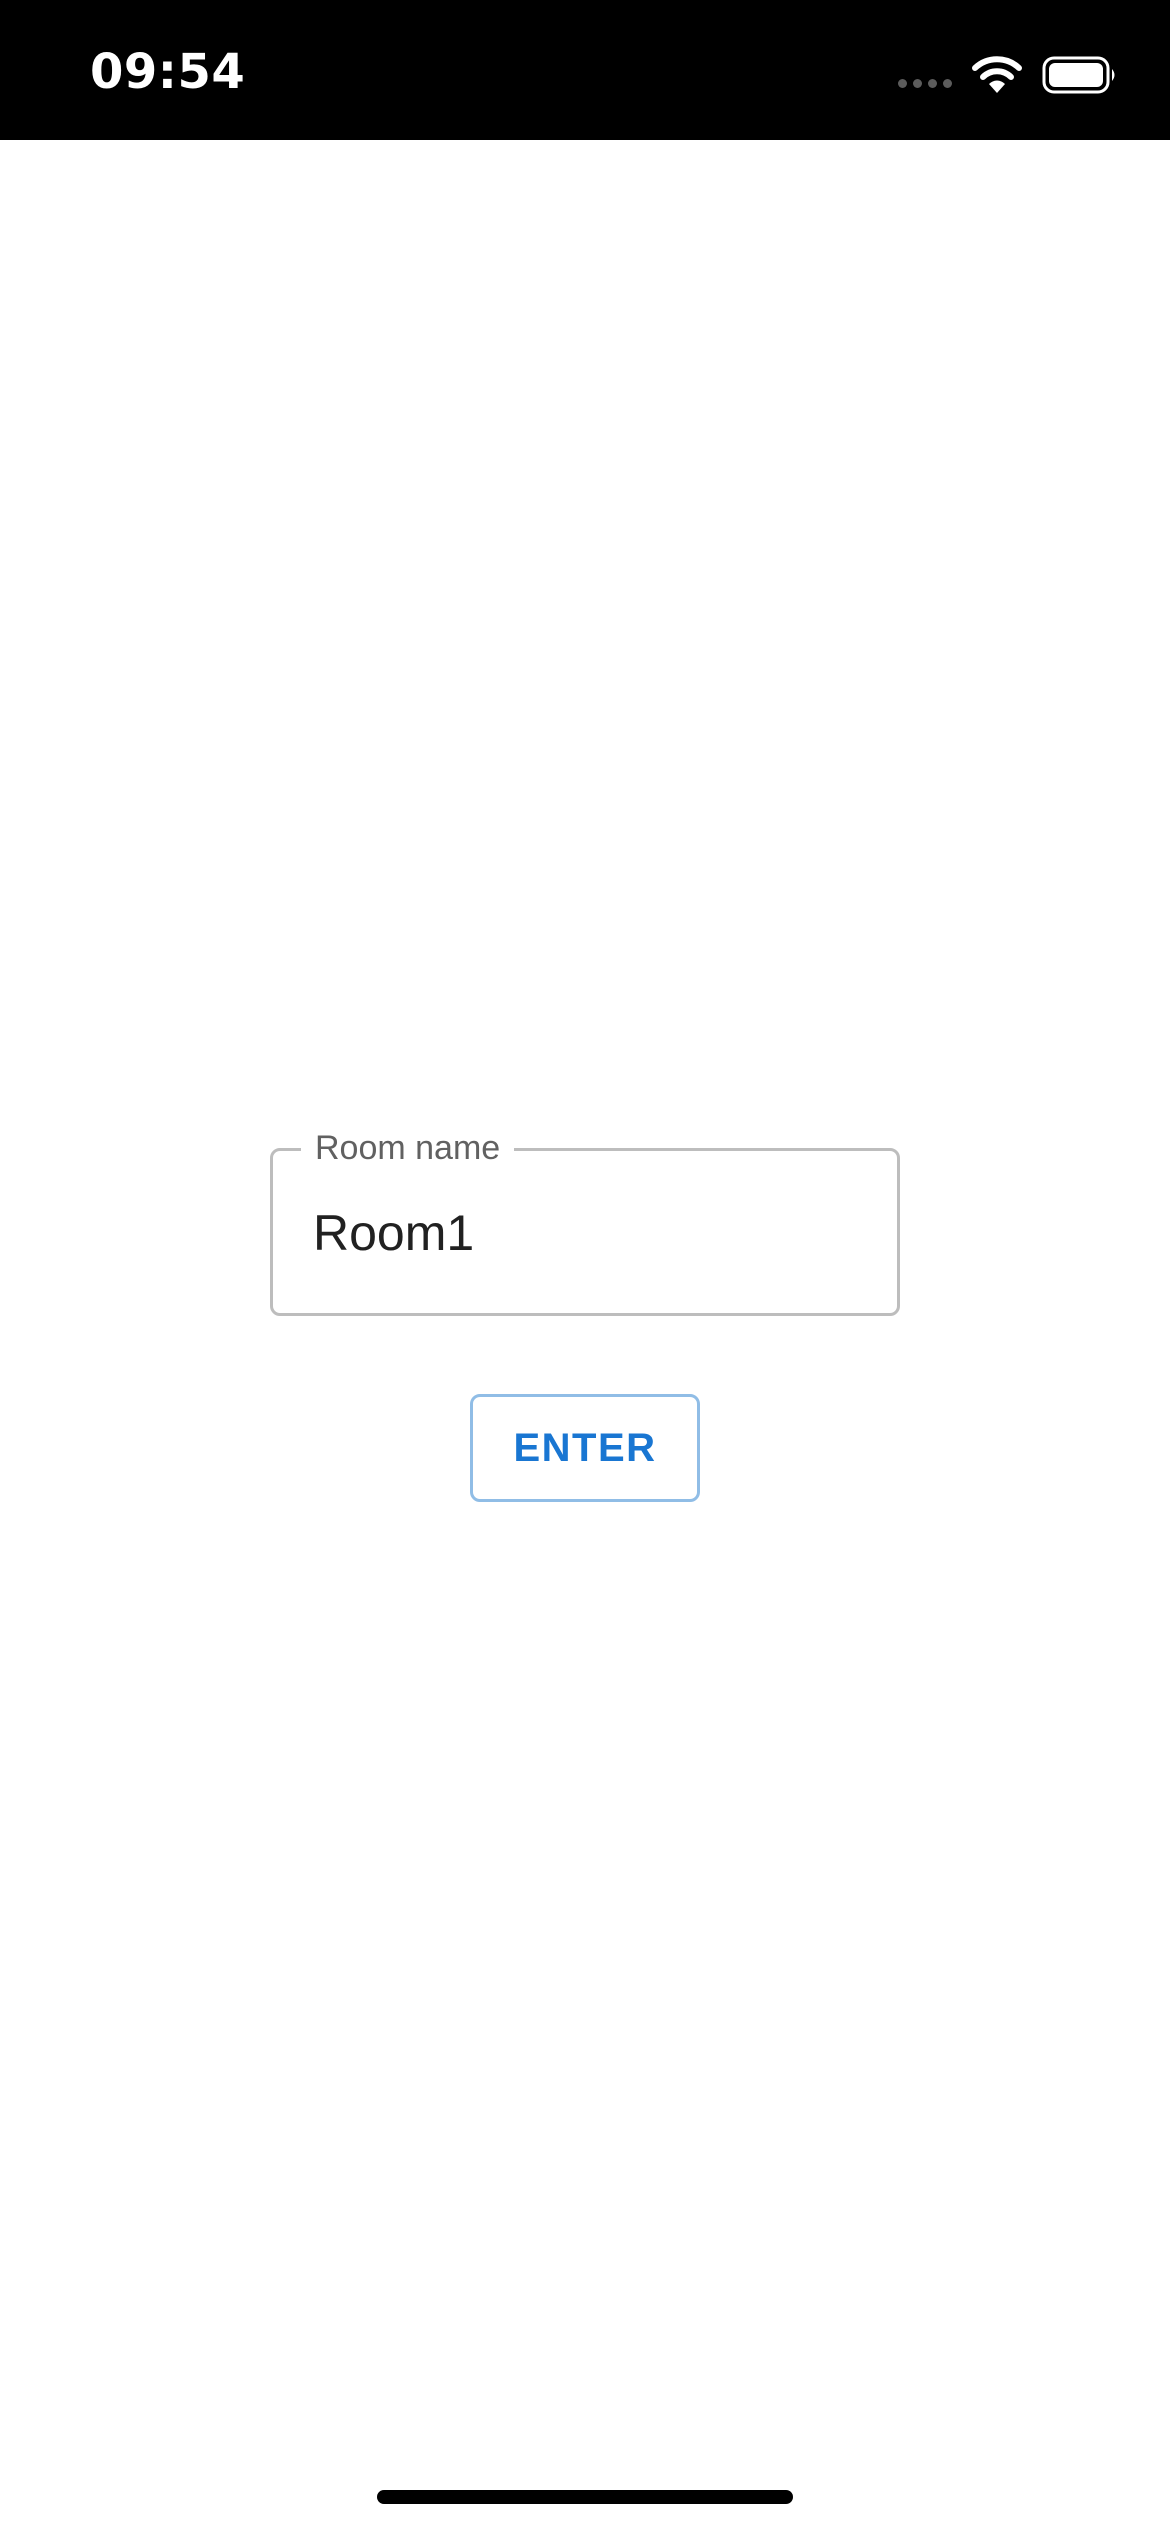 This screenshot has width=1170, height=2532. What do you see at coordinates (925, 83) in the screenshot?
I see `cellular-signal-icon` at bounding box center [925, 83].